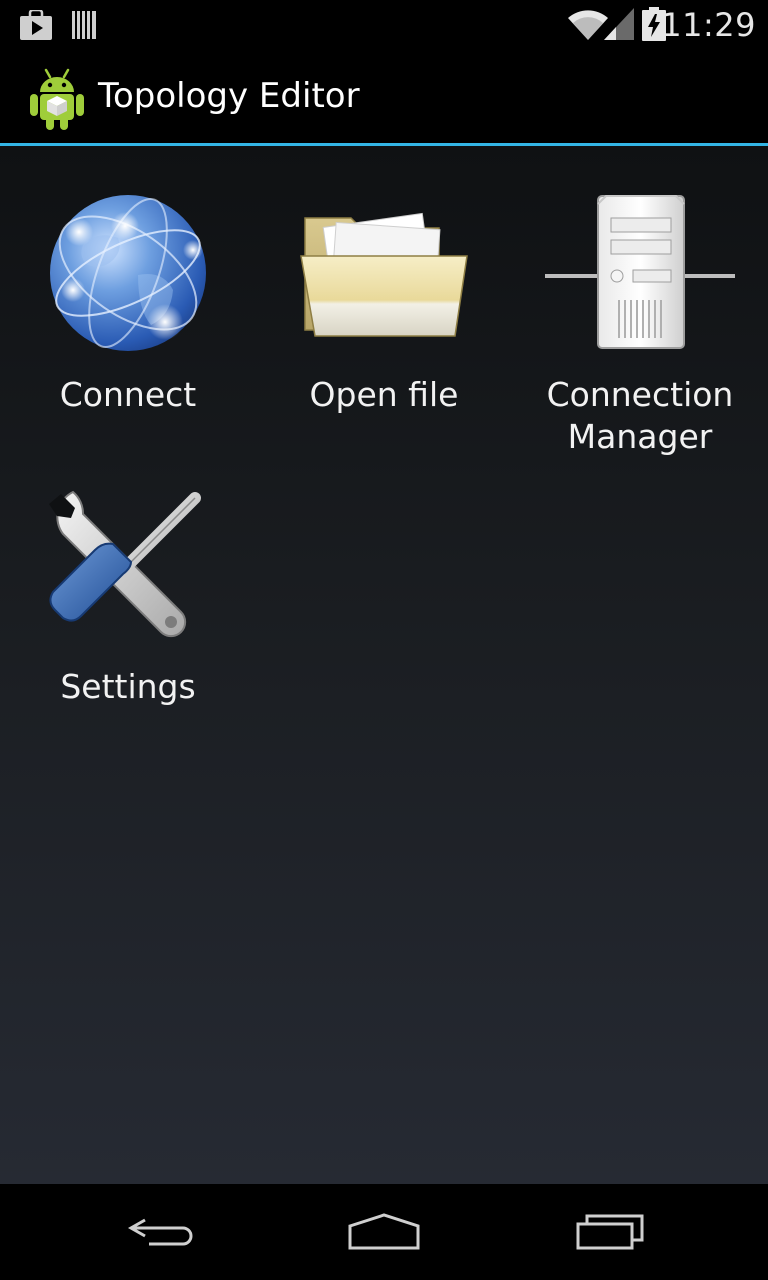 This screenshot has width=768, height=1280. Describe the element at coordinates (640, 415) in the screenshot. I see `connection-manager-label: Connection Manager` at that location.